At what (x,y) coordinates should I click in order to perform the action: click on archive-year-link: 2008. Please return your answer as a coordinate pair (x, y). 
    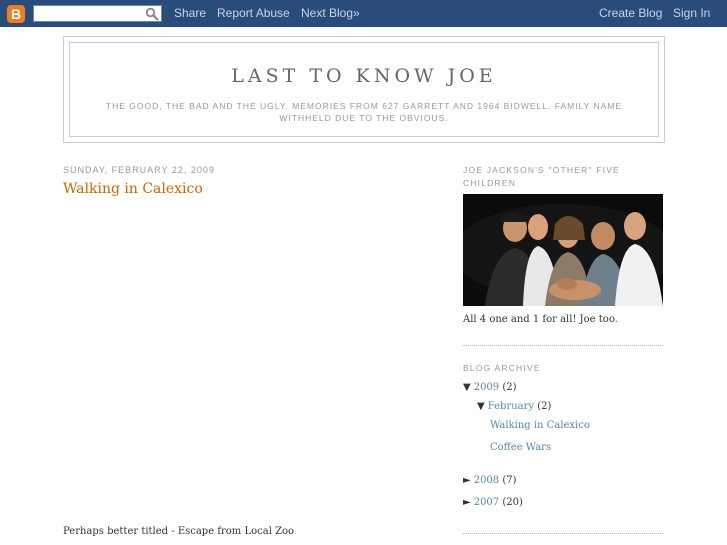
    Looking at the image, I should click on (486, 480).